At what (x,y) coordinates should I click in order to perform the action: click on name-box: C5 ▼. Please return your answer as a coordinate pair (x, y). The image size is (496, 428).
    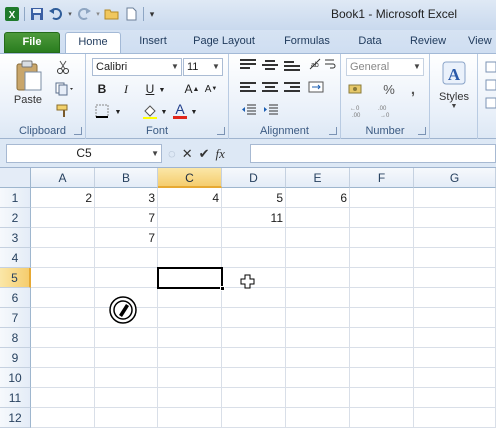
    Looking at the image, I should click on (84, 153).